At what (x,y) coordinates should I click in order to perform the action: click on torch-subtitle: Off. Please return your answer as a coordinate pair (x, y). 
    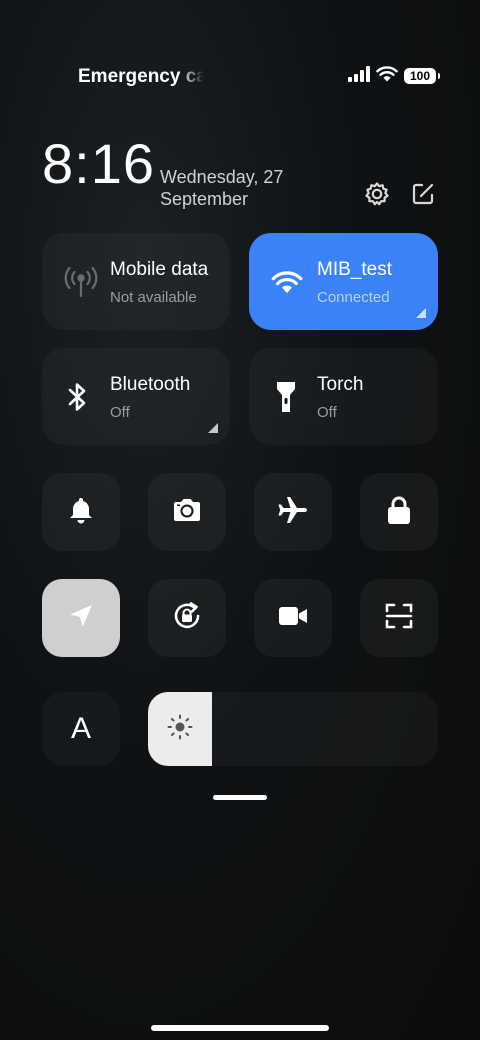
    Looking at the image, I should click on (327, 412).